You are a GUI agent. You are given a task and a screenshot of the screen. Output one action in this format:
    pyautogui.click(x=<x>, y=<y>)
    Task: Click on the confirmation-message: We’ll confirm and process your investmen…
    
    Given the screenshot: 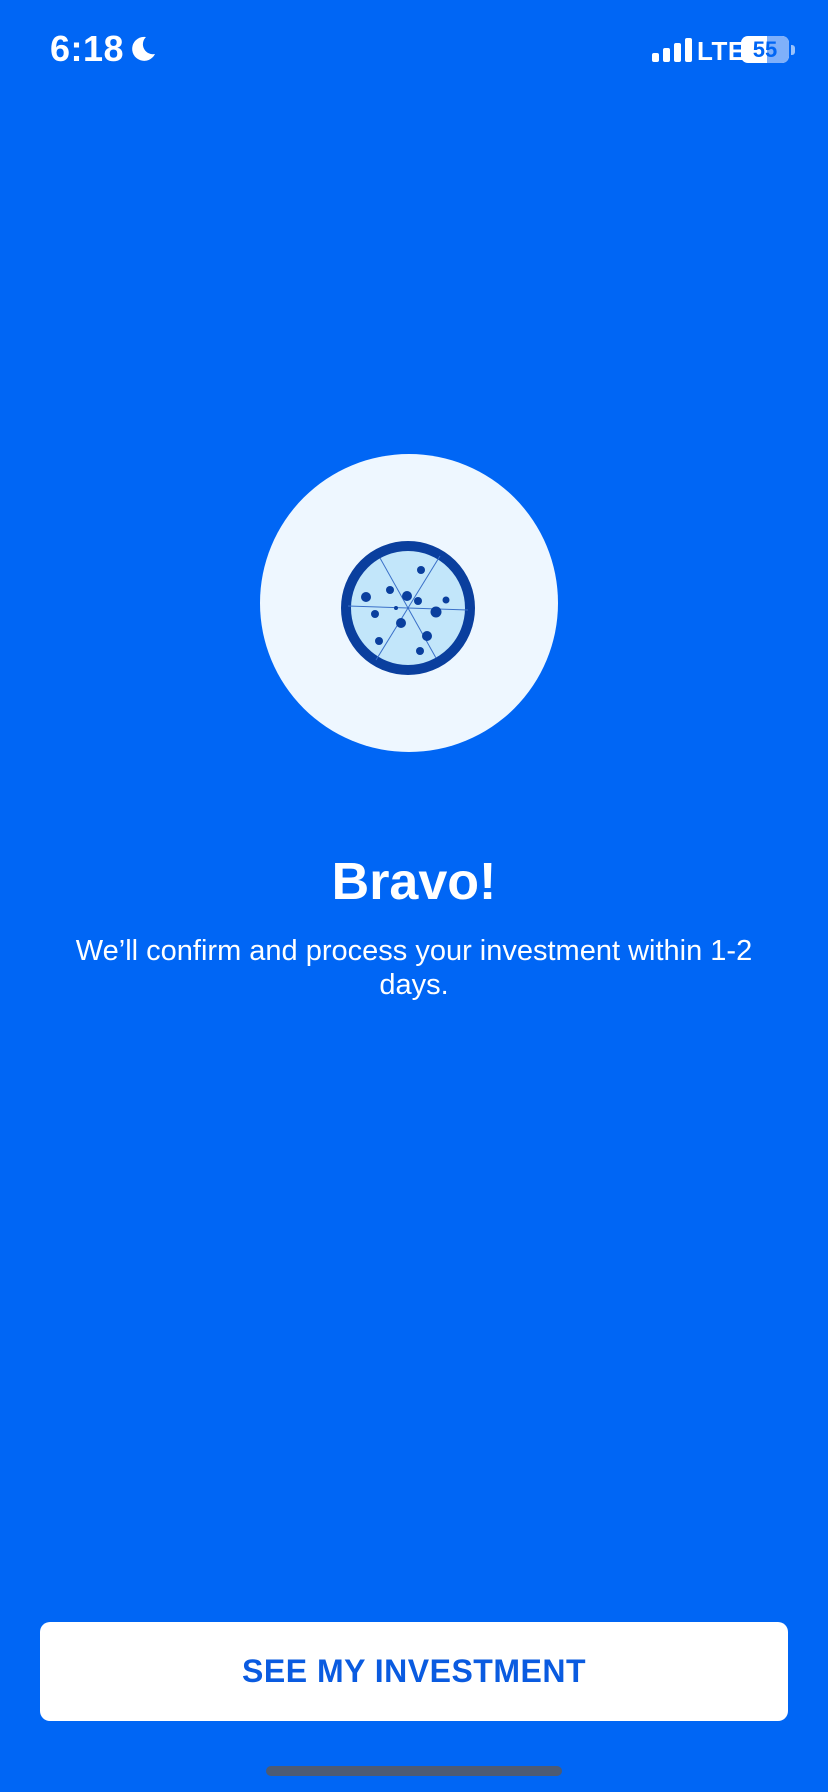 What is the action you would take?
    pyautogui.click(x=414, y=968)
    